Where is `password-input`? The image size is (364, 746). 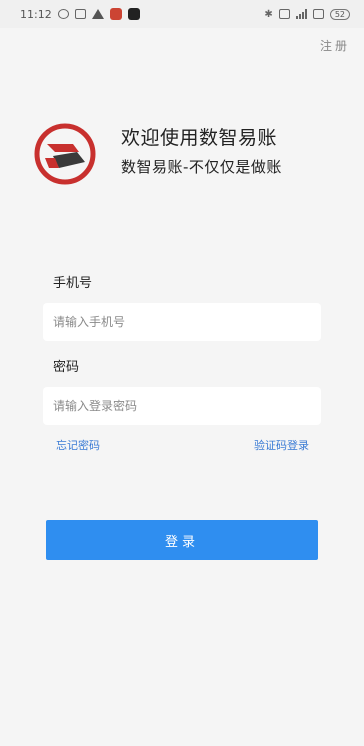 password-input is located at coordinates (182, 406).